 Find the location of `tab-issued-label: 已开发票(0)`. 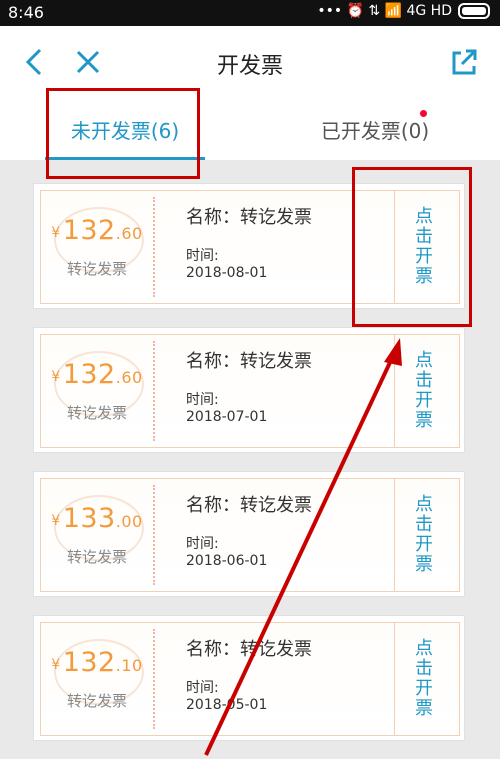

tab-issued-label: 已开发票(0) is located at coordinates (375, 130).